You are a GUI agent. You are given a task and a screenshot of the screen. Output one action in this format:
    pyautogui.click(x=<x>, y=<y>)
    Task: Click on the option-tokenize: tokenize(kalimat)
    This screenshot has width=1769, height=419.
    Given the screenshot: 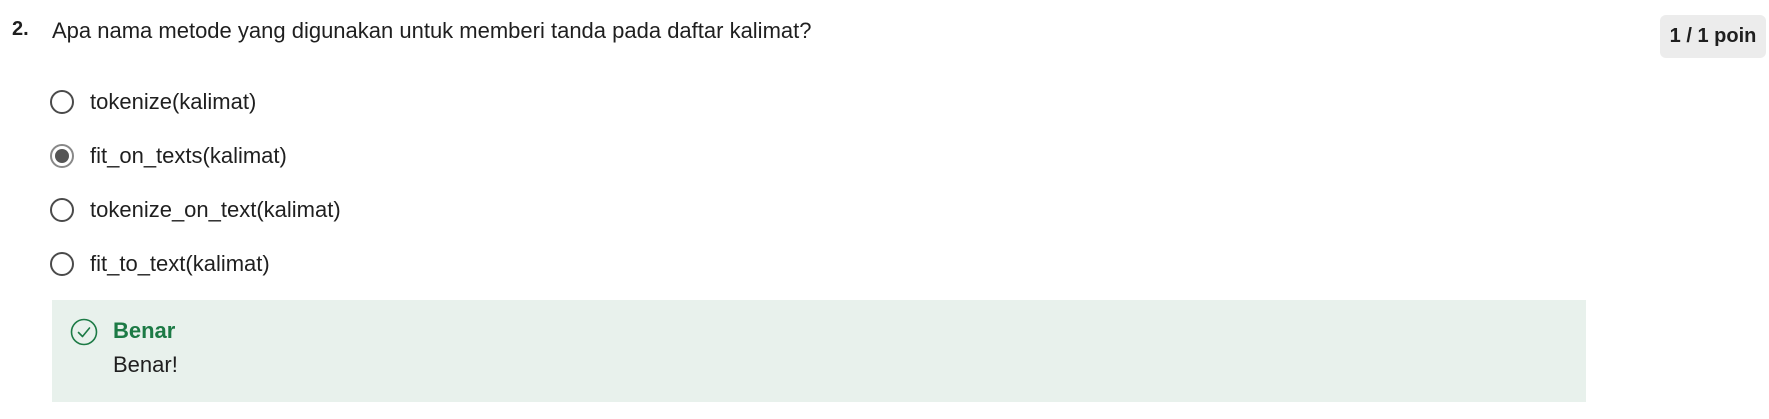 What is the action you would take?
    pyautogui.click(x=195, y=102)
    